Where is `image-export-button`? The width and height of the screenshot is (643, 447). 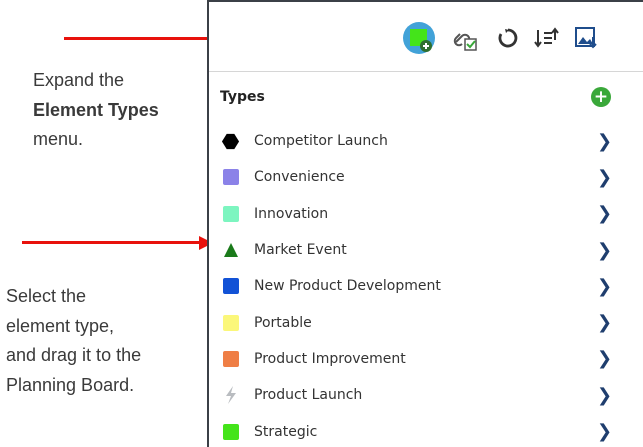
image-export-button is located at coordinates (586, 38).